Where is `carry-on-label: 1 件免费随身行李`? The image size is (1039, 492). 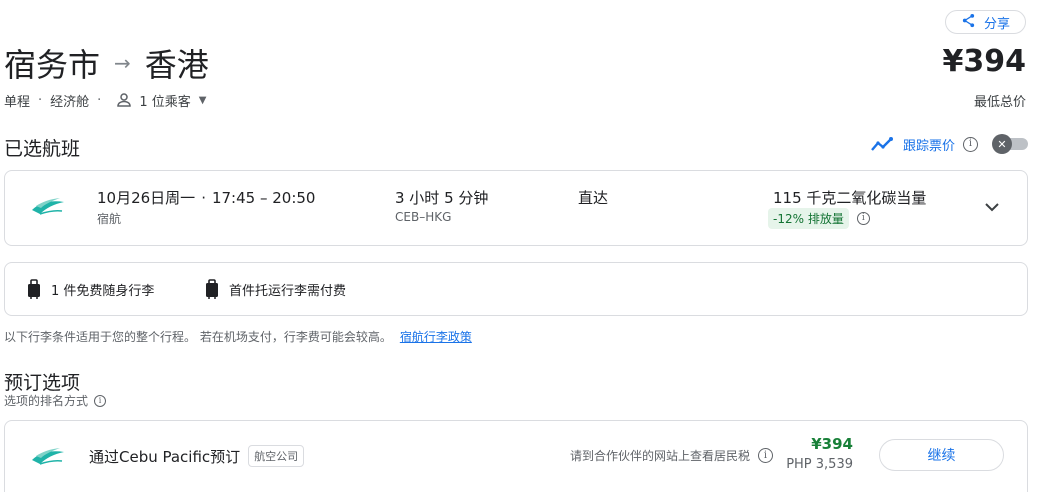 carry-on-label: 1 件免费随身行李 is located at coordinates (103, 291).